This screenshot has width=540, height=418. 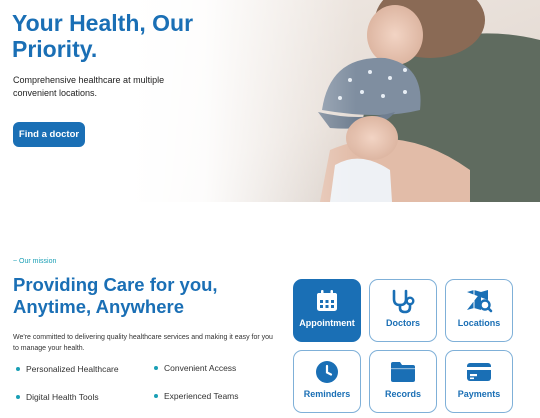 What do you see at coordinates (49, 134) in the screenshot?
I see `find-a-doctor-button: Find a doctor` at bounding box center [49, 134].